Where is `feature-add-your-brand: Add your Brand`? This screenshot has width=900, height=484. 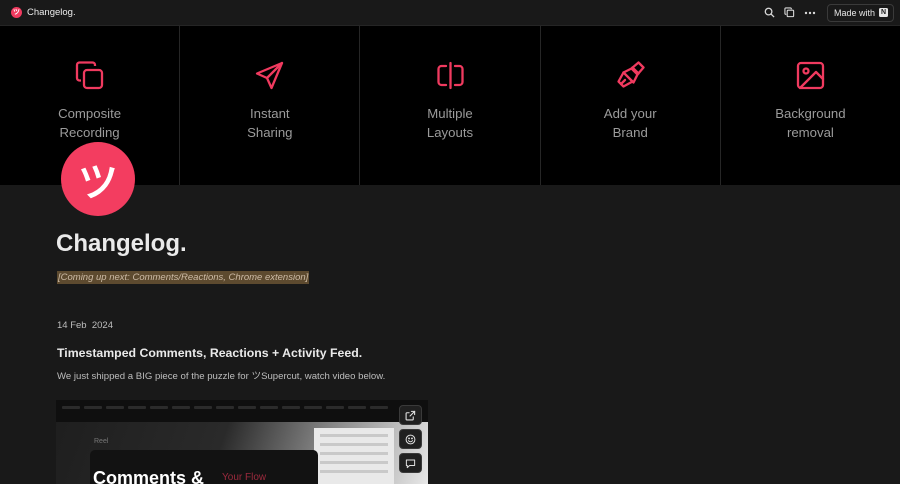
feature-add-your-brand: Add your Brand is located at coordinates (631, 105).